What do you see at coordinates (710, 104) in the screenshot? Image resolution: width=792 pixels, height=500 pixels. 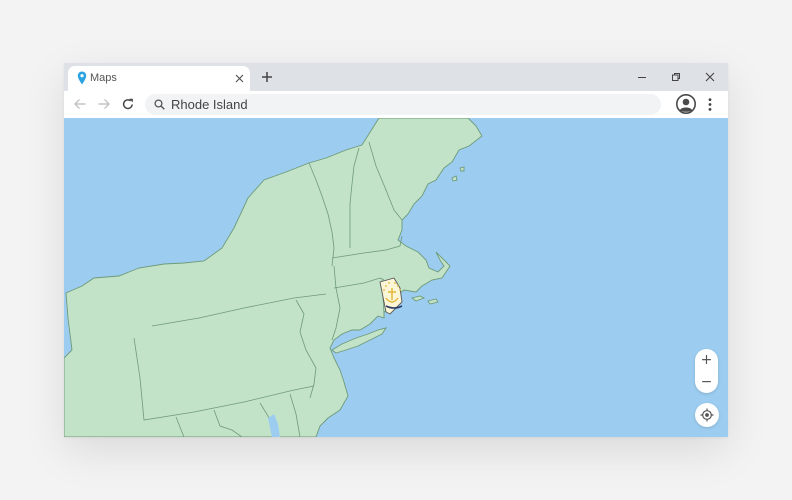 I see `menu-kebab-icon` at bounding box center [710, 104].